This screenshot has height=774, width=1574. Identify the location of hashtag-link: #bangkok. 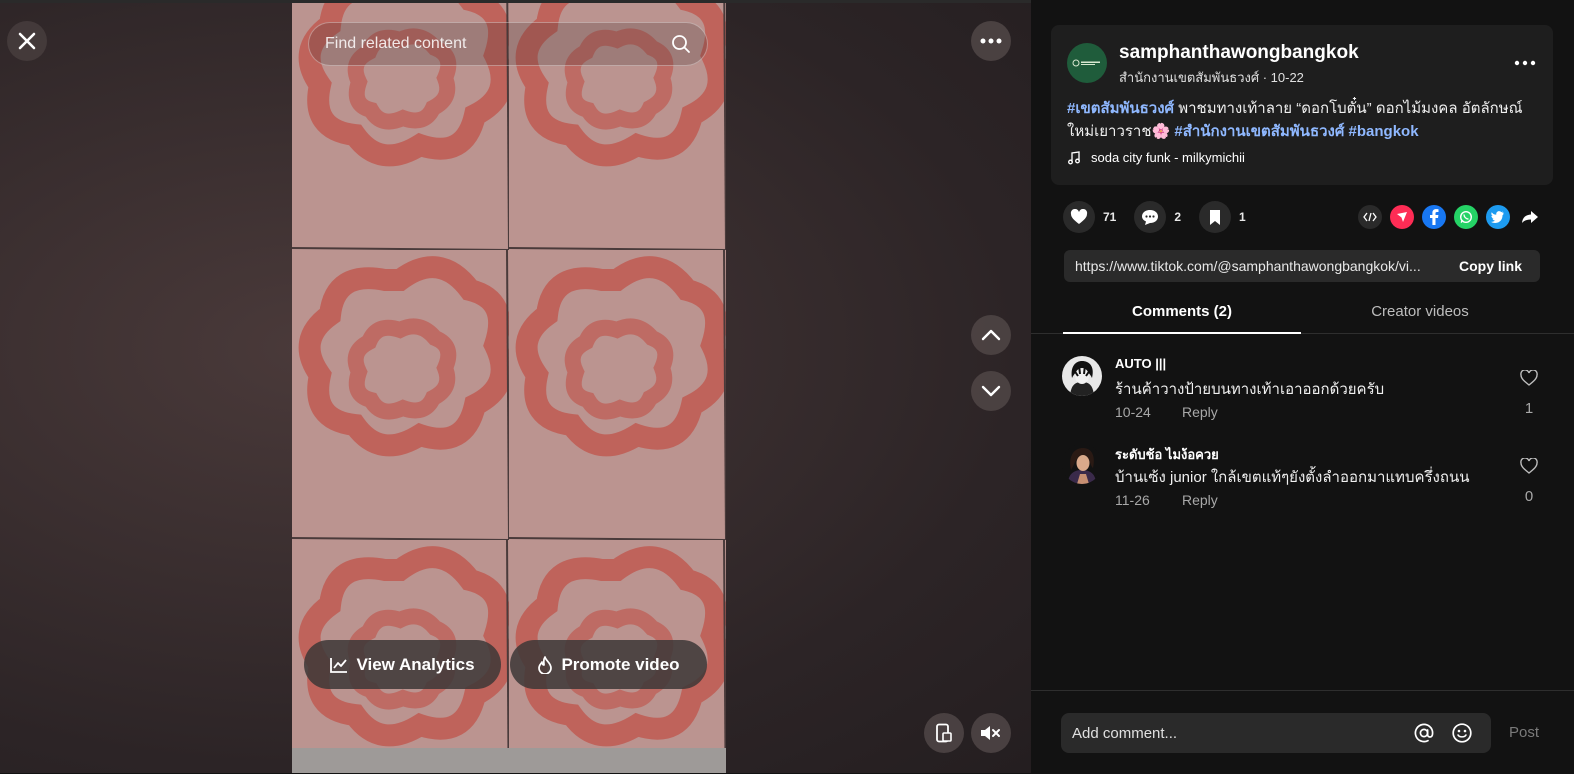
(1384, 131).